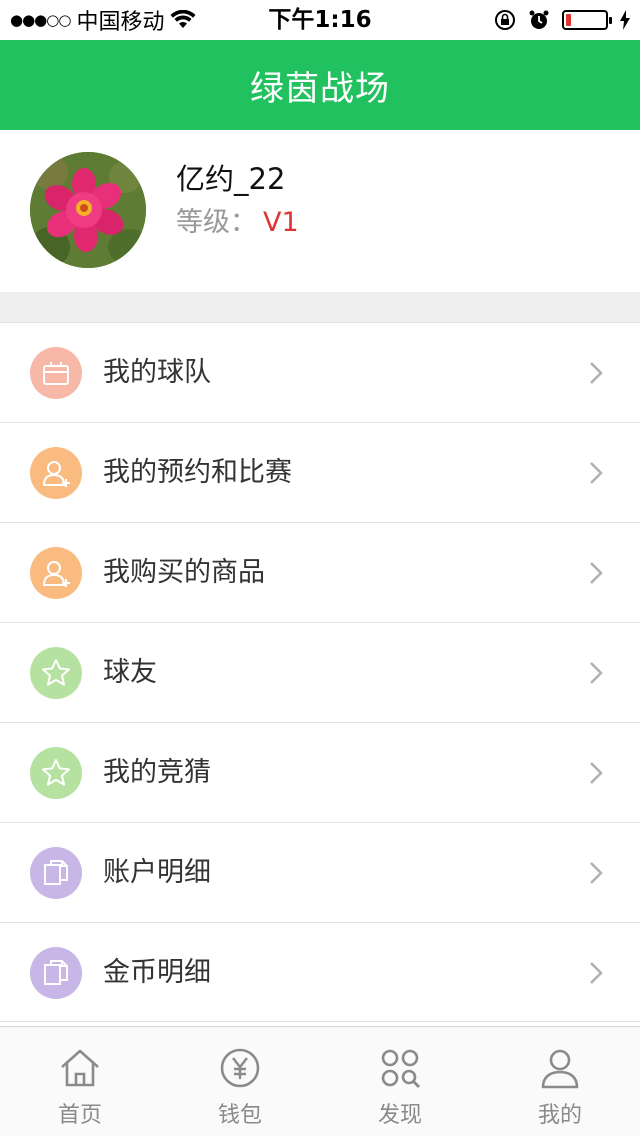 The height and width of the screenshot is (1136, 640). I want to click on battery-level, so click(568, 20).